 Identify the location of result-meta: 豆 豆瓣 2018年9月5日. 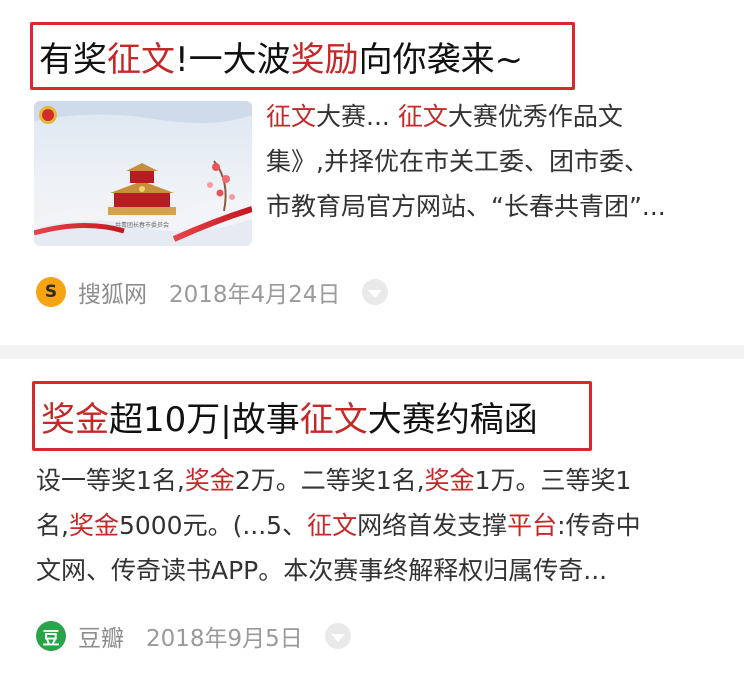
(193, 636).